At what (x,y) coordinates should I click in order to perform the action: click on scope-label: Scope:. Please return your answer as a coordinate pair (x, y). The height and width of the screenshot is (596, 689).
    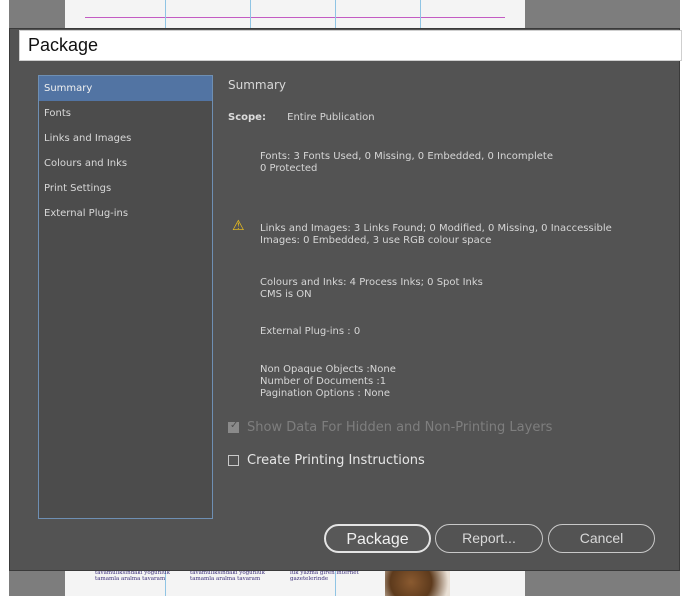
    Looking at the image, I should click on (247, 117).